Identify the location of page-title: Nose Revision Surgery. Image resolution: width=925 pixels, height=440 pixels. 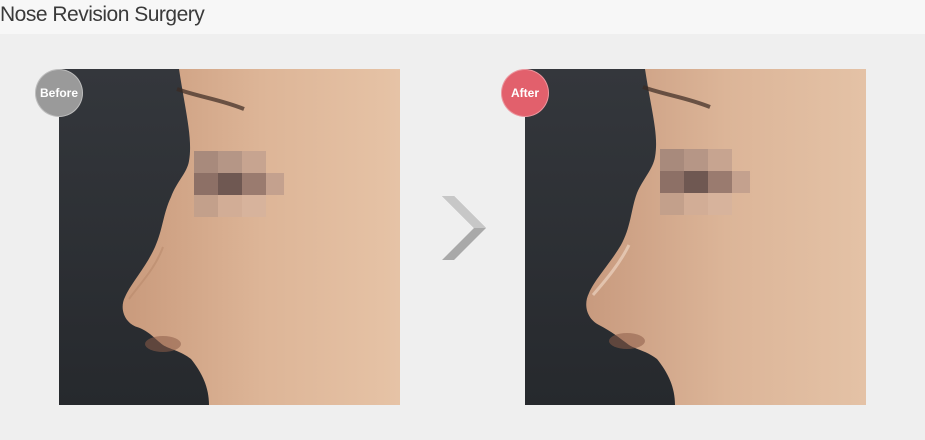
(102, 14).